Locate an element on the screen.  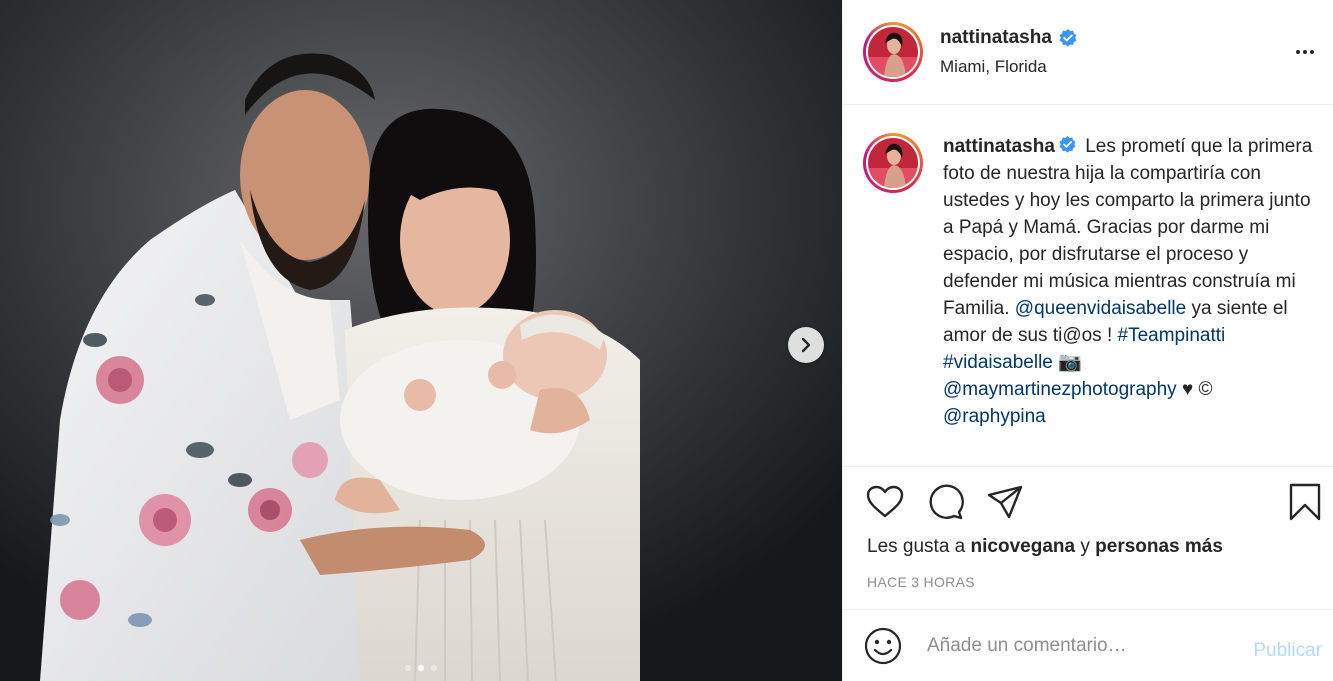
post-timestamp: HACE 3 HORAS is located at coordinates (921, 582).